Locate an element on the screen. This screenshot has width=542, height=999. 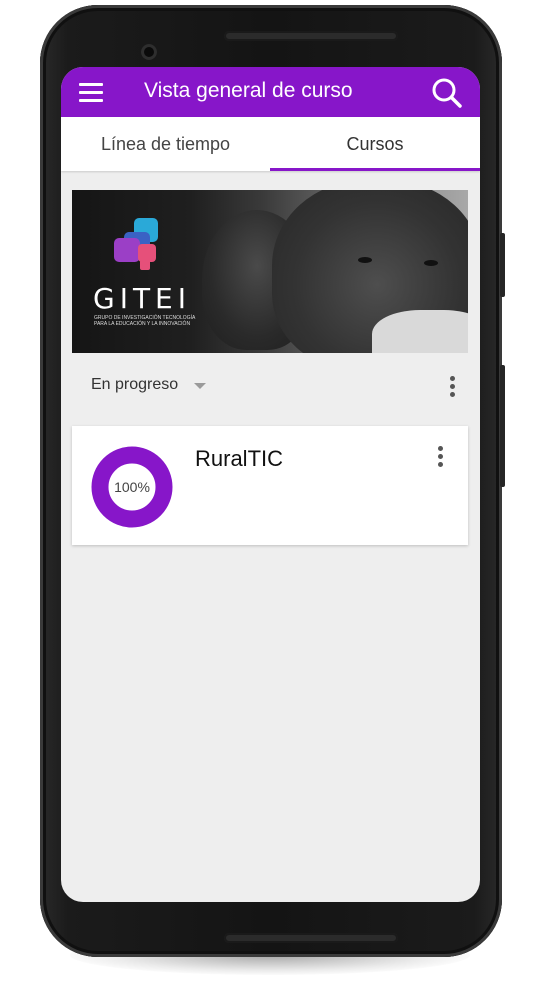
earpiece-speaker is located at coordinates (311, 36).